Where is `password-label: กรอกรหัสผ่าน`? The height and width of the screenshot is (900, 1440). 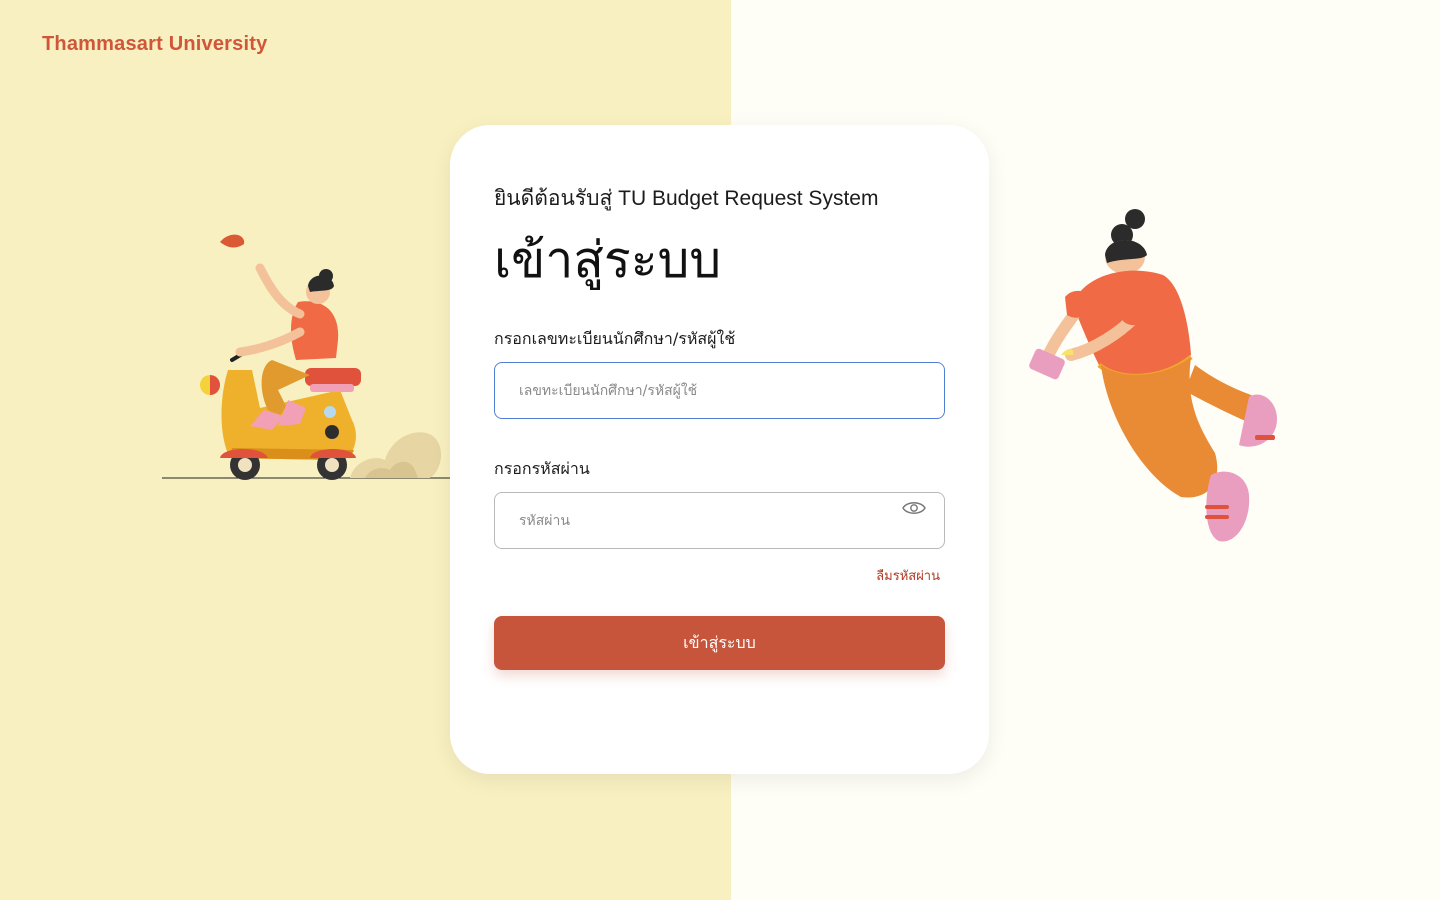 password-label: กรอกรหัสผ่าน is located at coordinates (542, 468).